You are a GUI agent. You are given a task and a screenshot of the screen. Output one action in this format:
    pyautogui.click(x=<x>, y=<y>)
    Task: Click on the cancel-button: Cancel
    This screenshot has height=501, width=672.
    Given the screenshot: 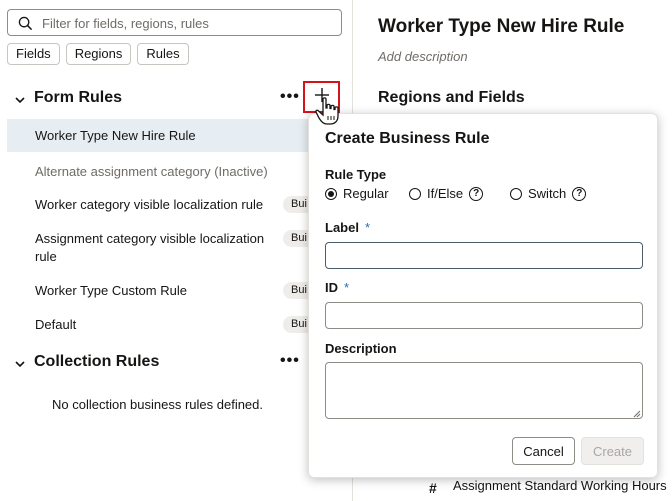 What is the action you would take?
    pyautogui.click(x=543, y=451)
    